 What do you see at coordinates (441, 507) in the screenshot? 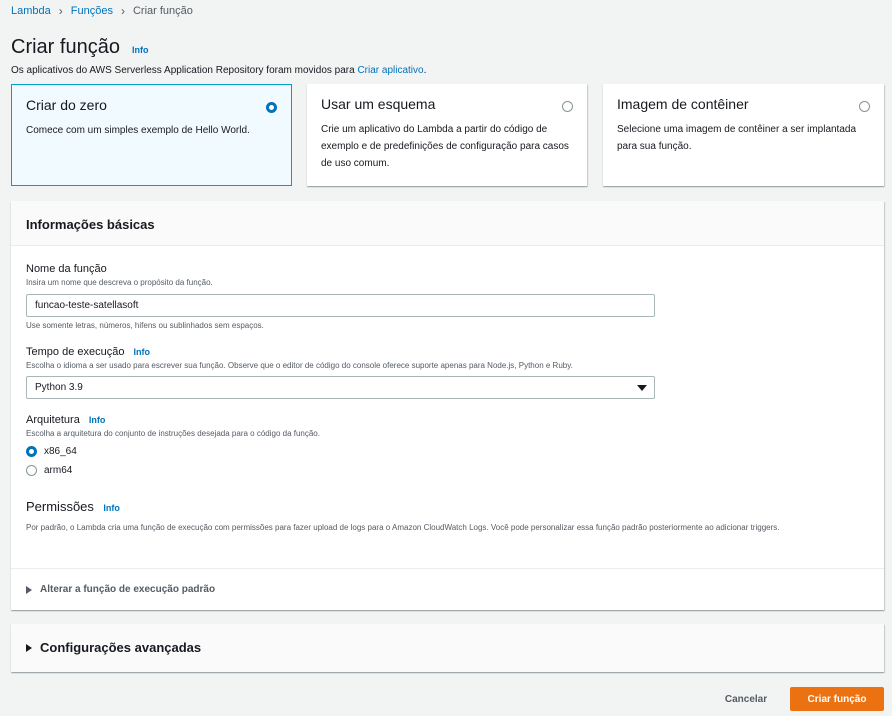
I see `permissions-header: Permissões Info` at bounding box center [441, 507].